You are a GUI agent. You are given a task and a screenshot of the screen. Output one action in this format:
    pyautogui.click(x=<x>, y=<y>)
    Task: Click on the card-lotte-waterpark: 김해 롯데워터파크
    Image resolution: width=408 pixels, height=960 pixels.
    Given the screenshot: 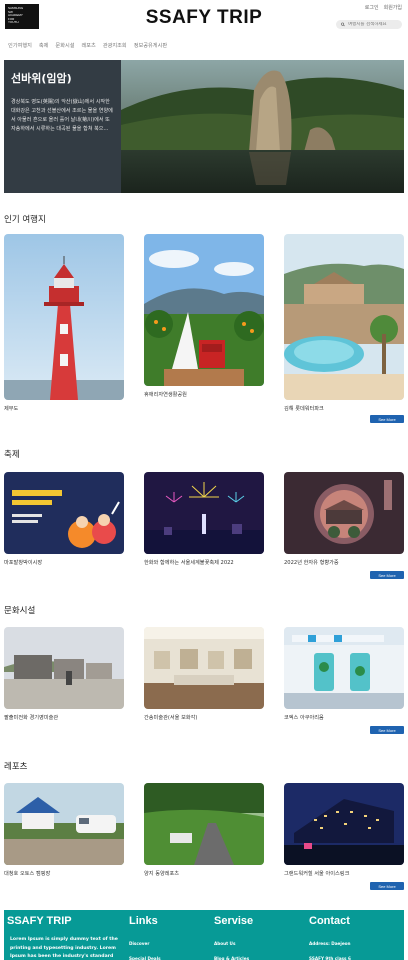 What is the action you would take?
    pyautogui.click(x=344, y=323)
    